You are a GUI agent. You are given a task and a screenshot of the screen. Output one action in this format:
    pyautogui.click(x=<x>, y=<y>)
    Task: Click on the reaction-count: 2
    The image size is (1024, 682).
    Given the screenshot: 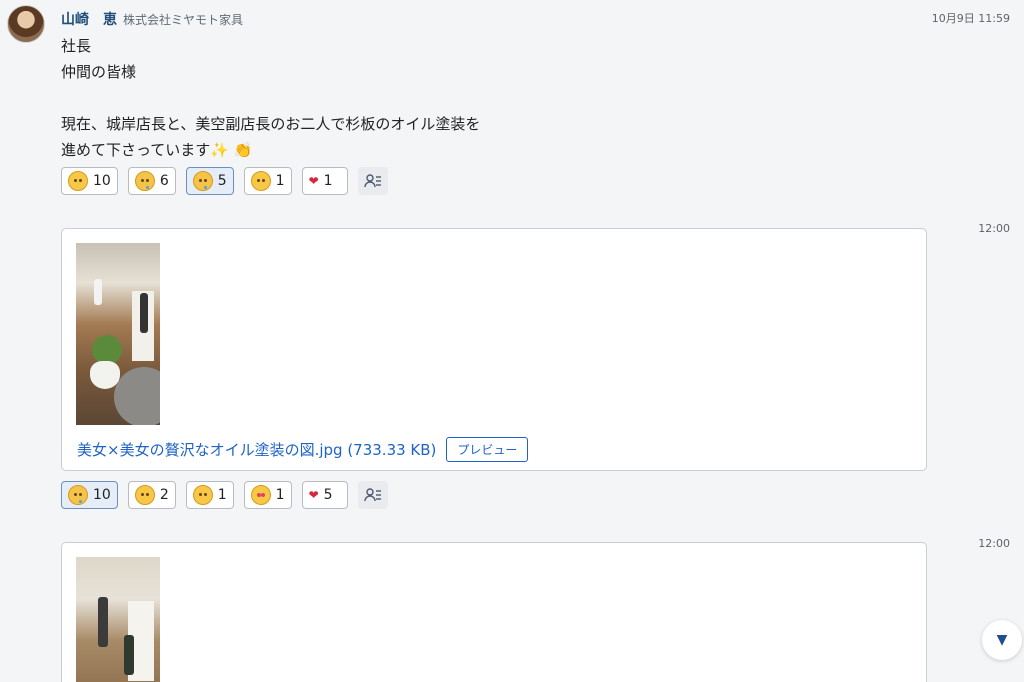 What is the action you would take?
    pyautogui.click(x=164, y=495)
    